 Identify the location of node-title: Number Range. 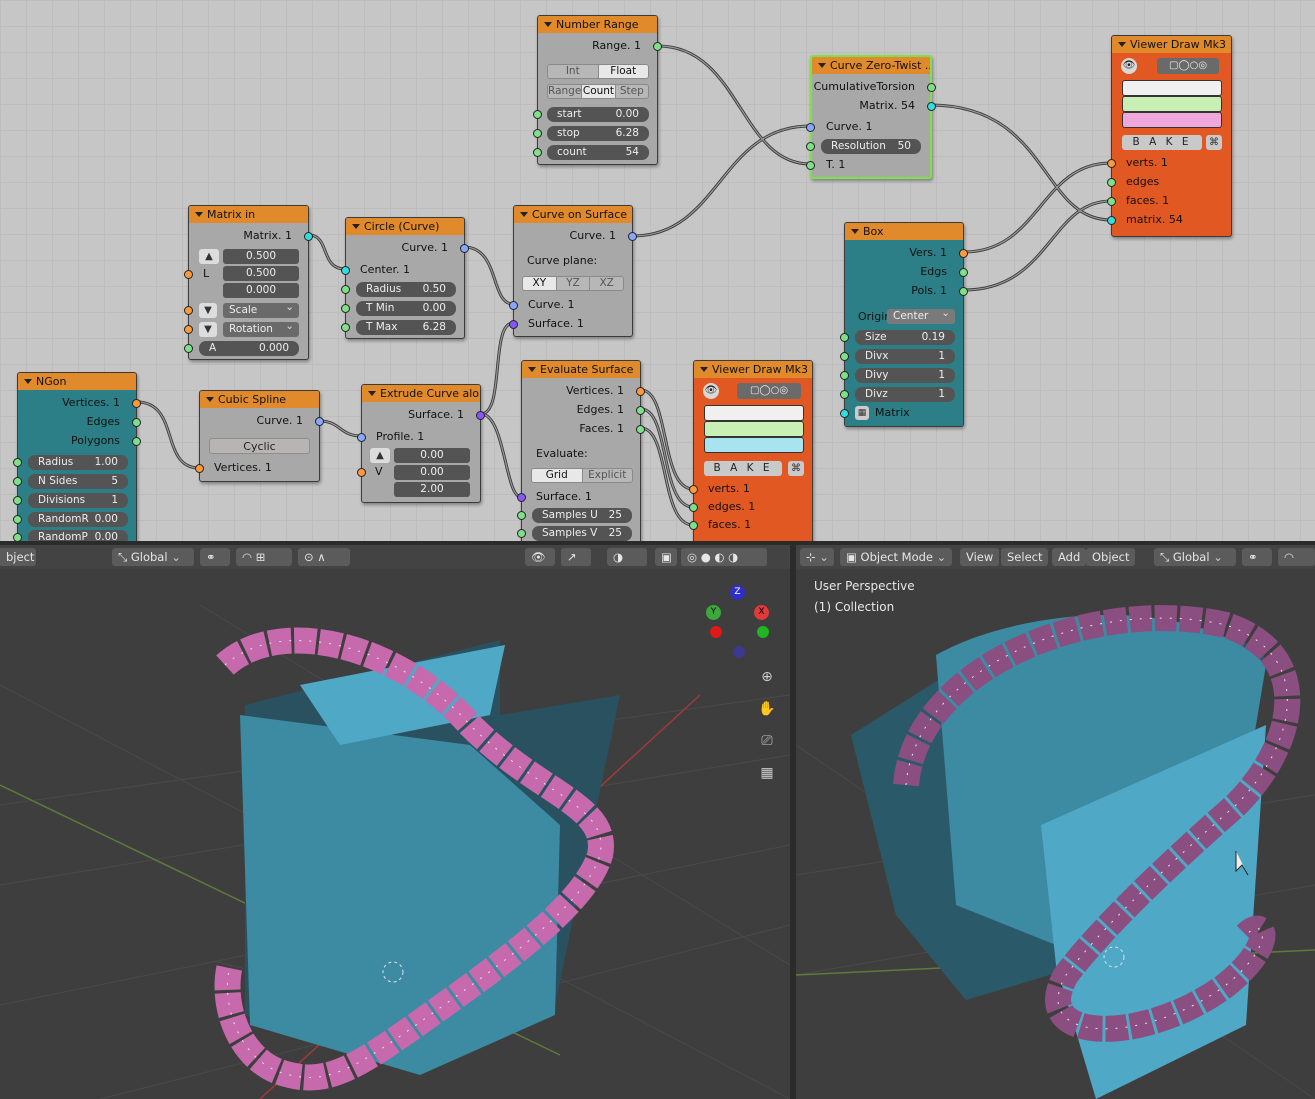
(597, 24).